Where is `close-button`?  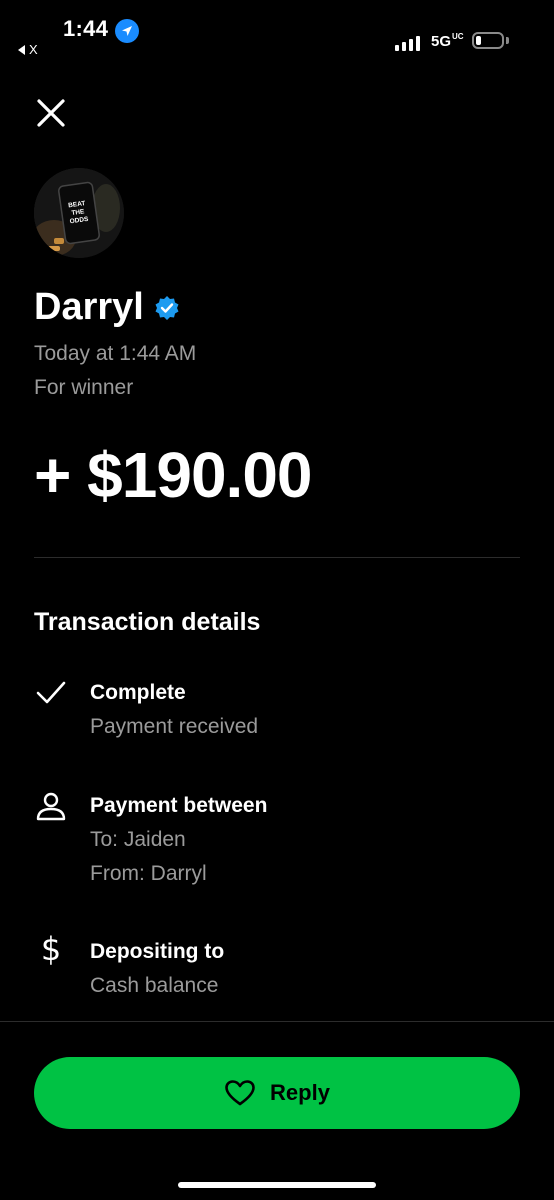
close-button is located at coordinates (51, 113).